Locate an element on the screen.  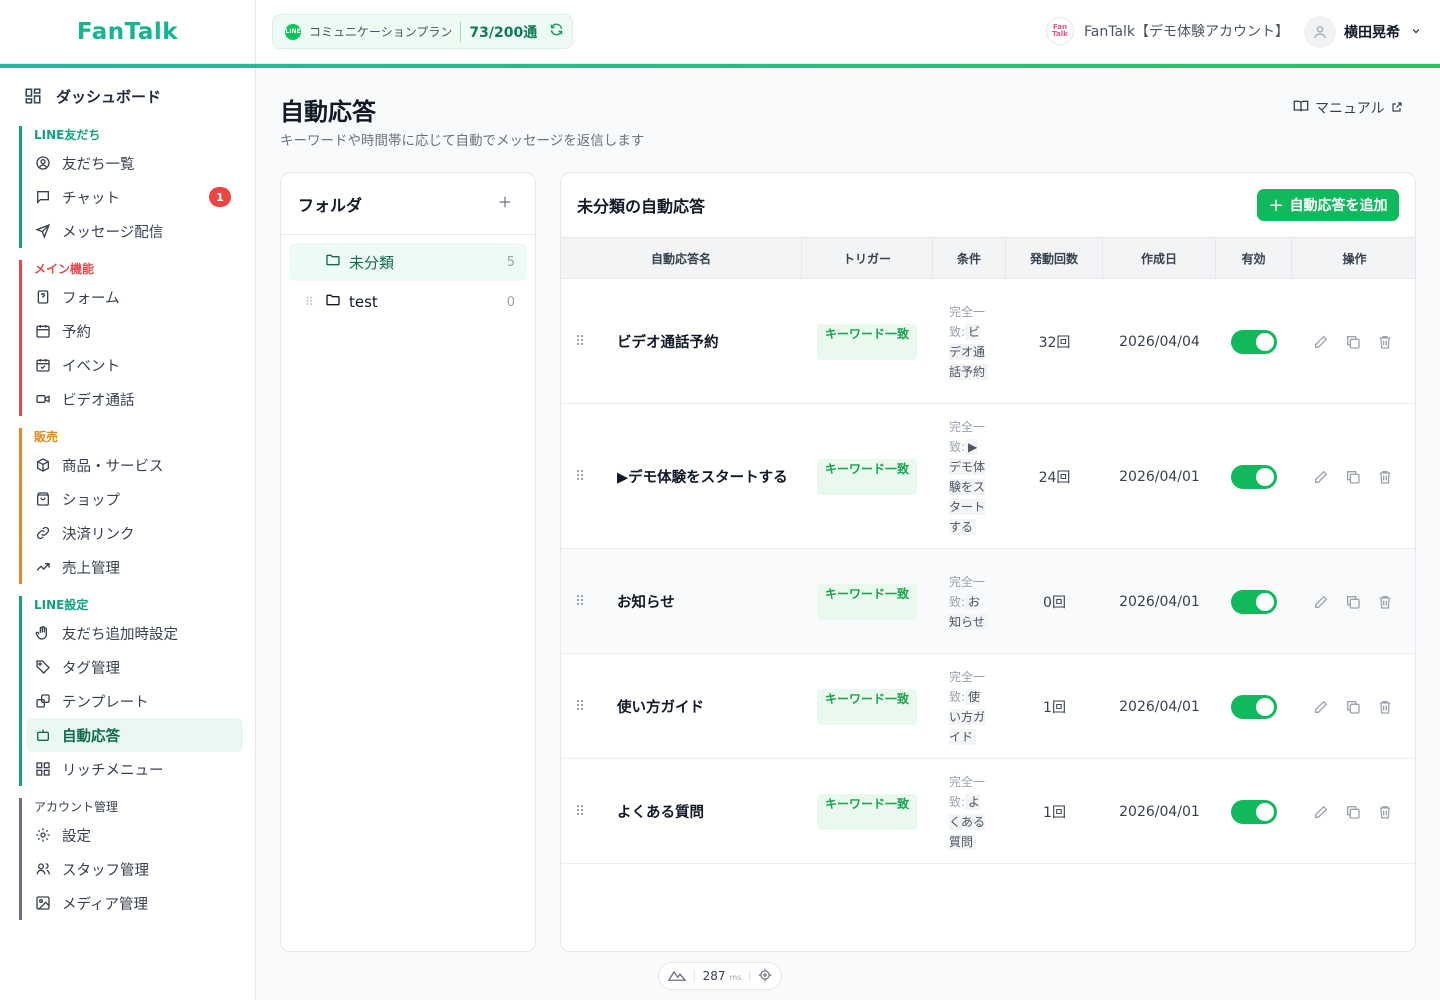
trigger-count: 0回 is located at coordinates (1054, 602).